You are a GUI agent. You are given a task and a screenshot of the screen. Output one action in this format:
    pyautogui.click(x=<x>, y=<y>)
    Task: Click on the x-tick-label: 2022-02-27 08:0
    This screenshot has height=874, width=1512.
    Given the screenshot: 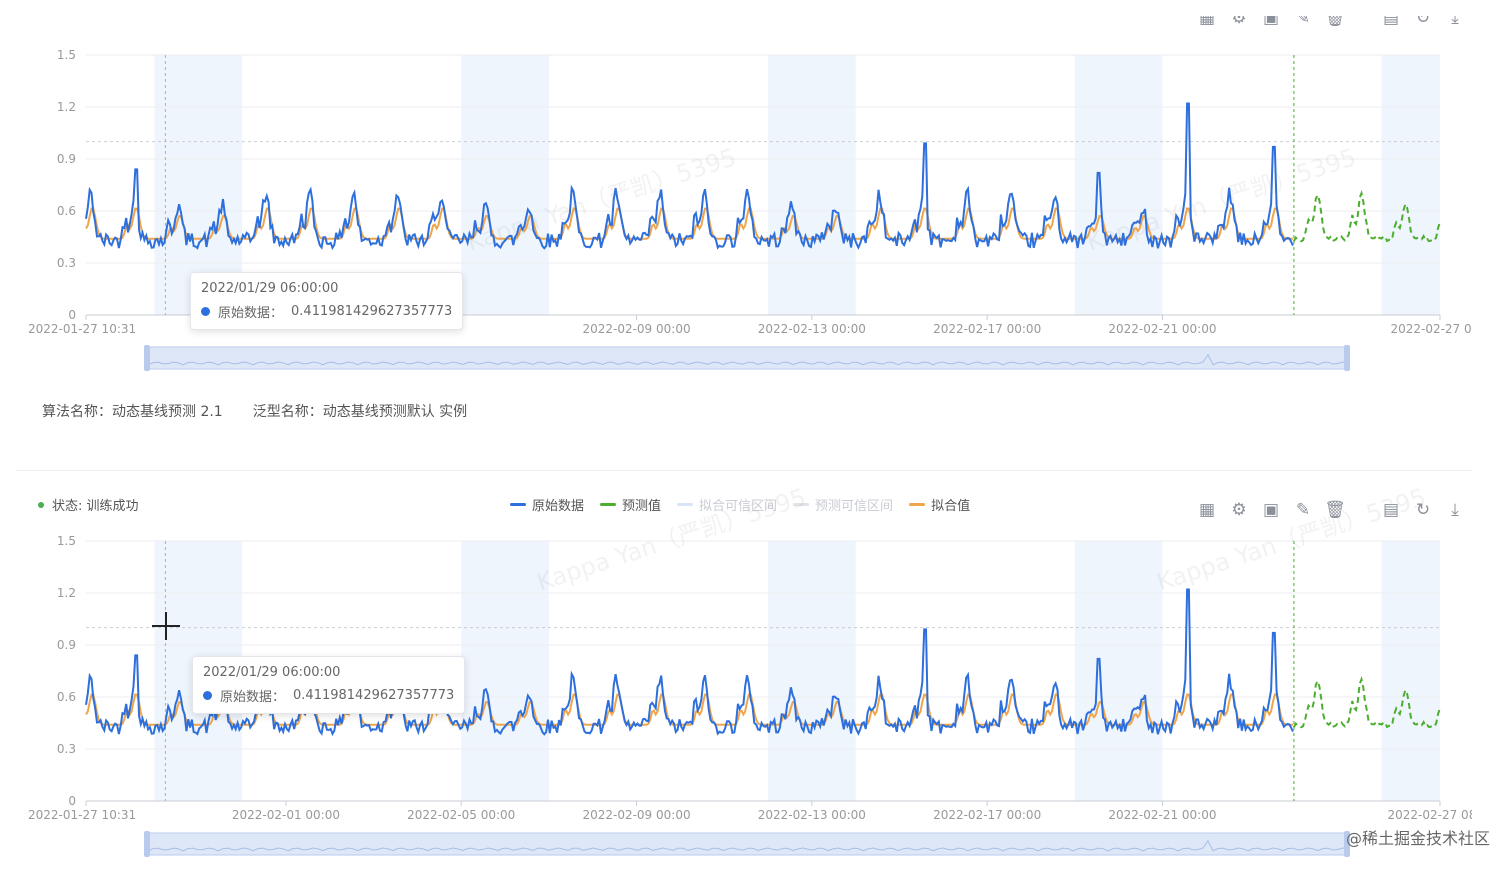 What is the action you would take?
    pyautogui.click(x=1430, y=815)
    